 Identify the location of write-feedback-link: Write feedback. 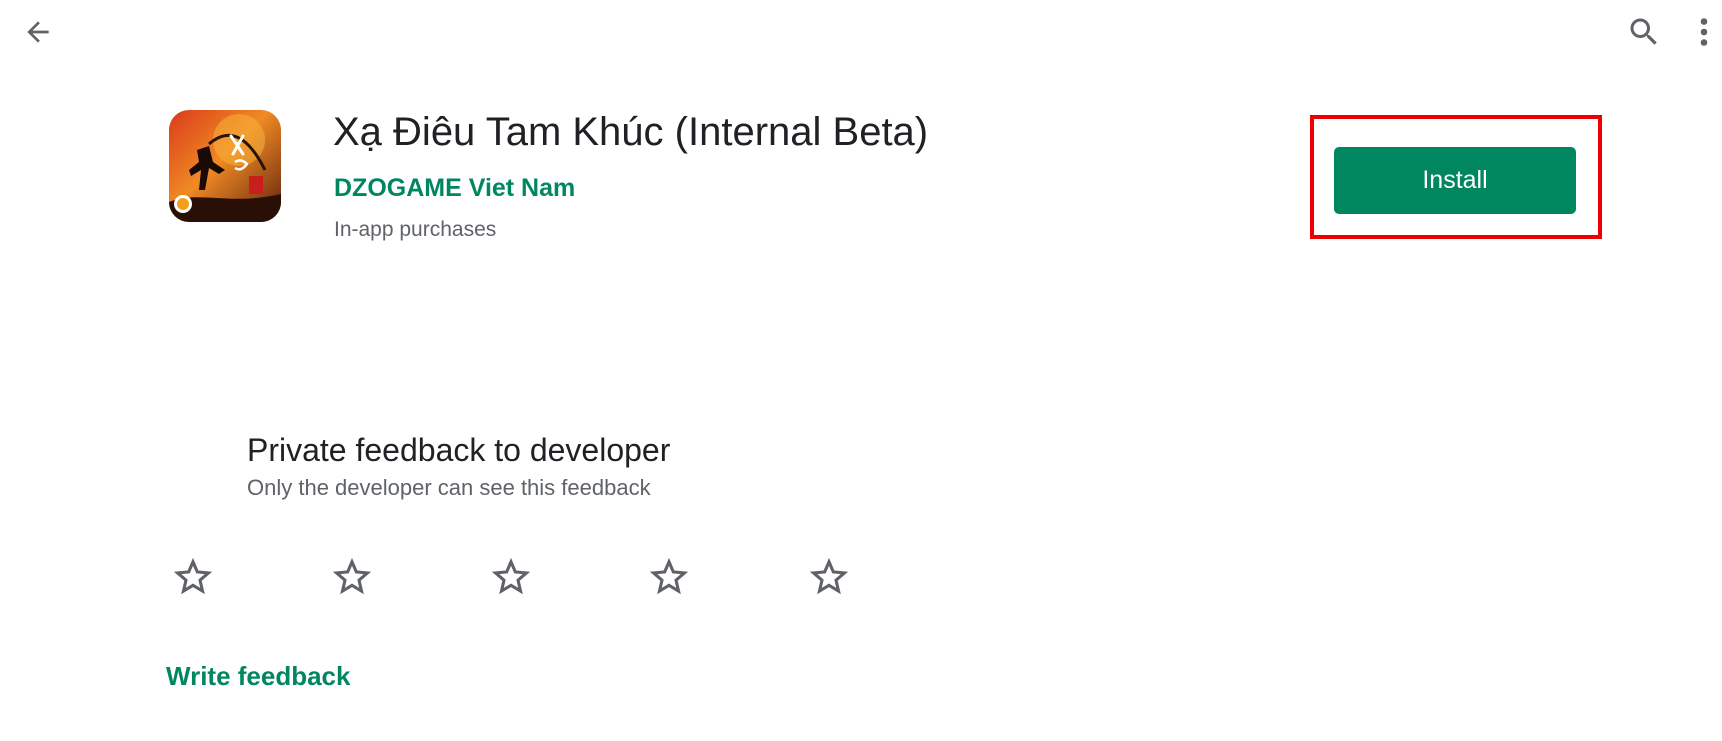
(258, 676).